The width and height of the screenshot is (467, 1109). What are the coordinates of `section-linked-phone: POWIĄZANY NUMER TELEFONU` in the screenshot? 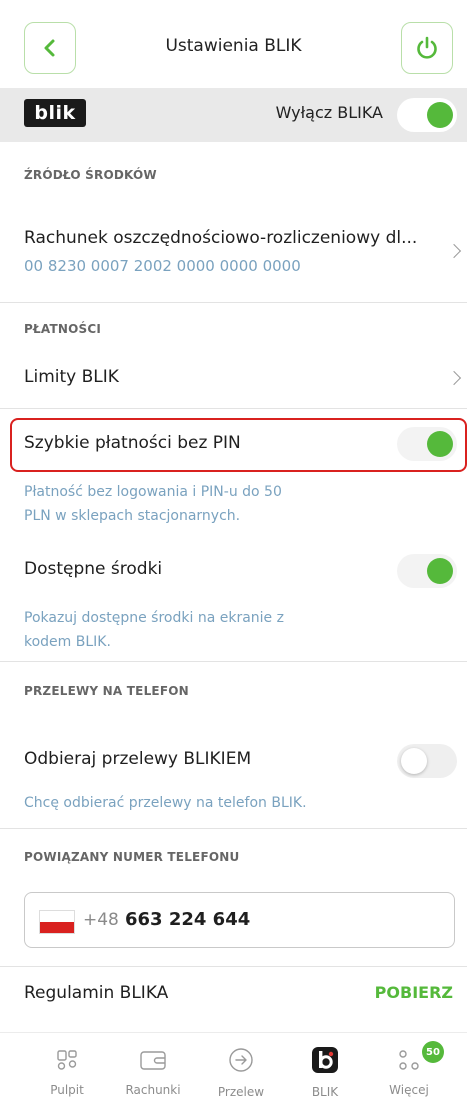 It's located at (132, 857).